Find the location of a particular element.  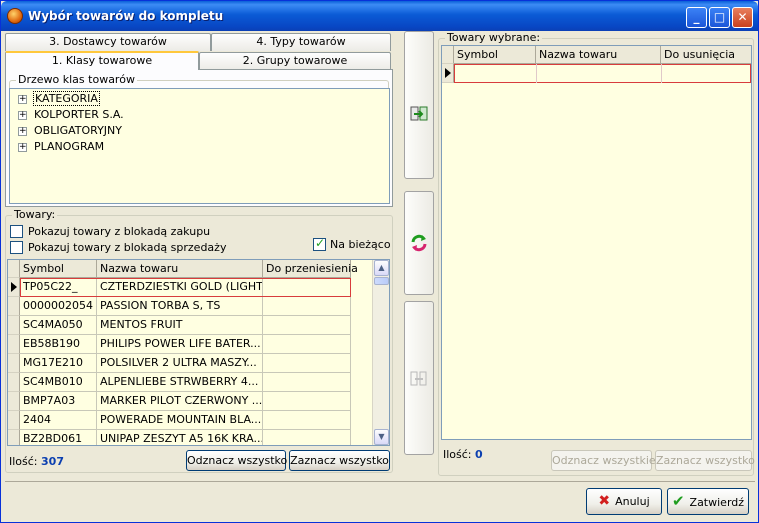

tree-item-label: KOLPORTER S.A. is located at coordinates (79, 114).